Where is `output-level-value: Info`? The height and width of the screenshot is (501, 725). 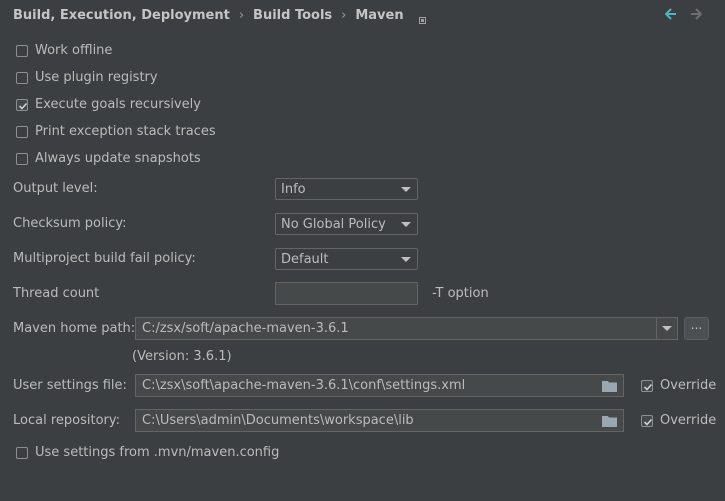 output-level-value: Info is located at coordinates (293, 189).